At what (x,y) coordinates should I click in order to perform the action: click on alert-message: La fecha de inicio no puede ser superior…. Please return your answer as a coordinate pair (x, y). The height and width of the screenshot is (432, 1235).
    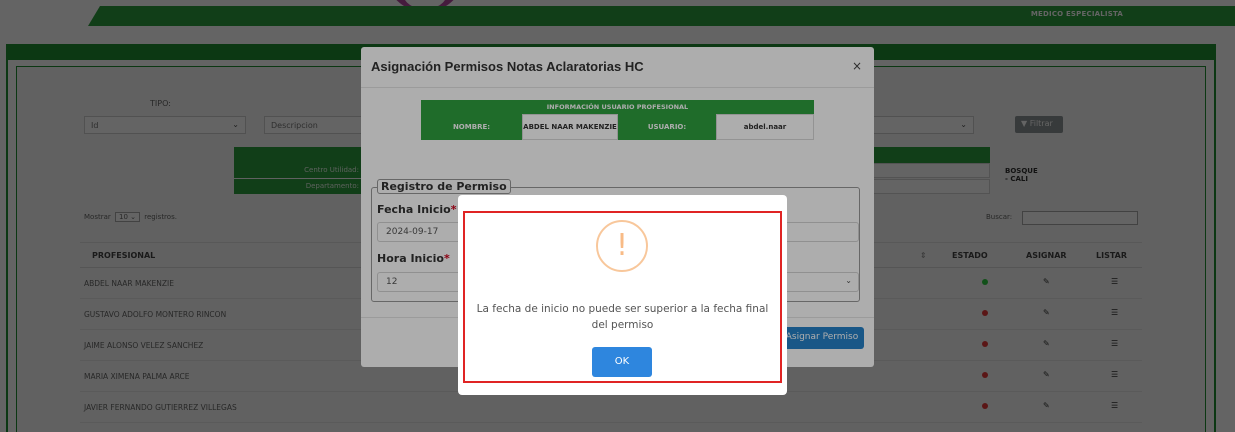
    Looking at the image, I should click on (622, 317).